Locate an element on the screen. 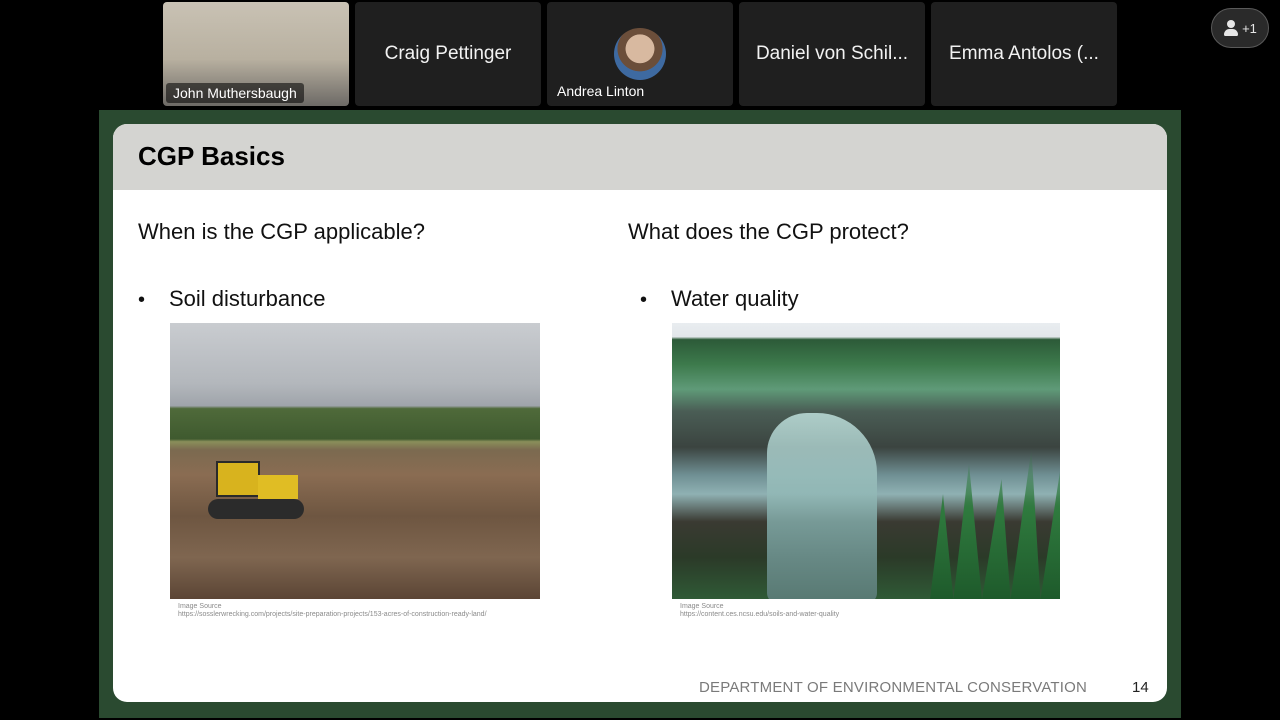 The height and width of the screenshot is (720, 1280). person-icon is located at coordinates (1231, 28).